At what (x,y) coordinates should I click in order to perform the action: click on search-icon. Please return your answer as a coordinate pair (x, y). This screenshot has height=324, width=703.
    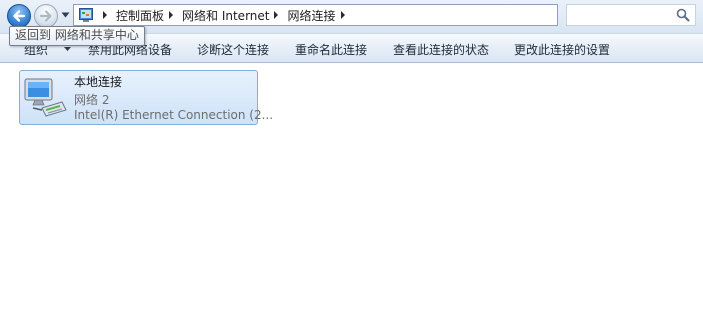
    Looking at the image, I should click on (683, 15).